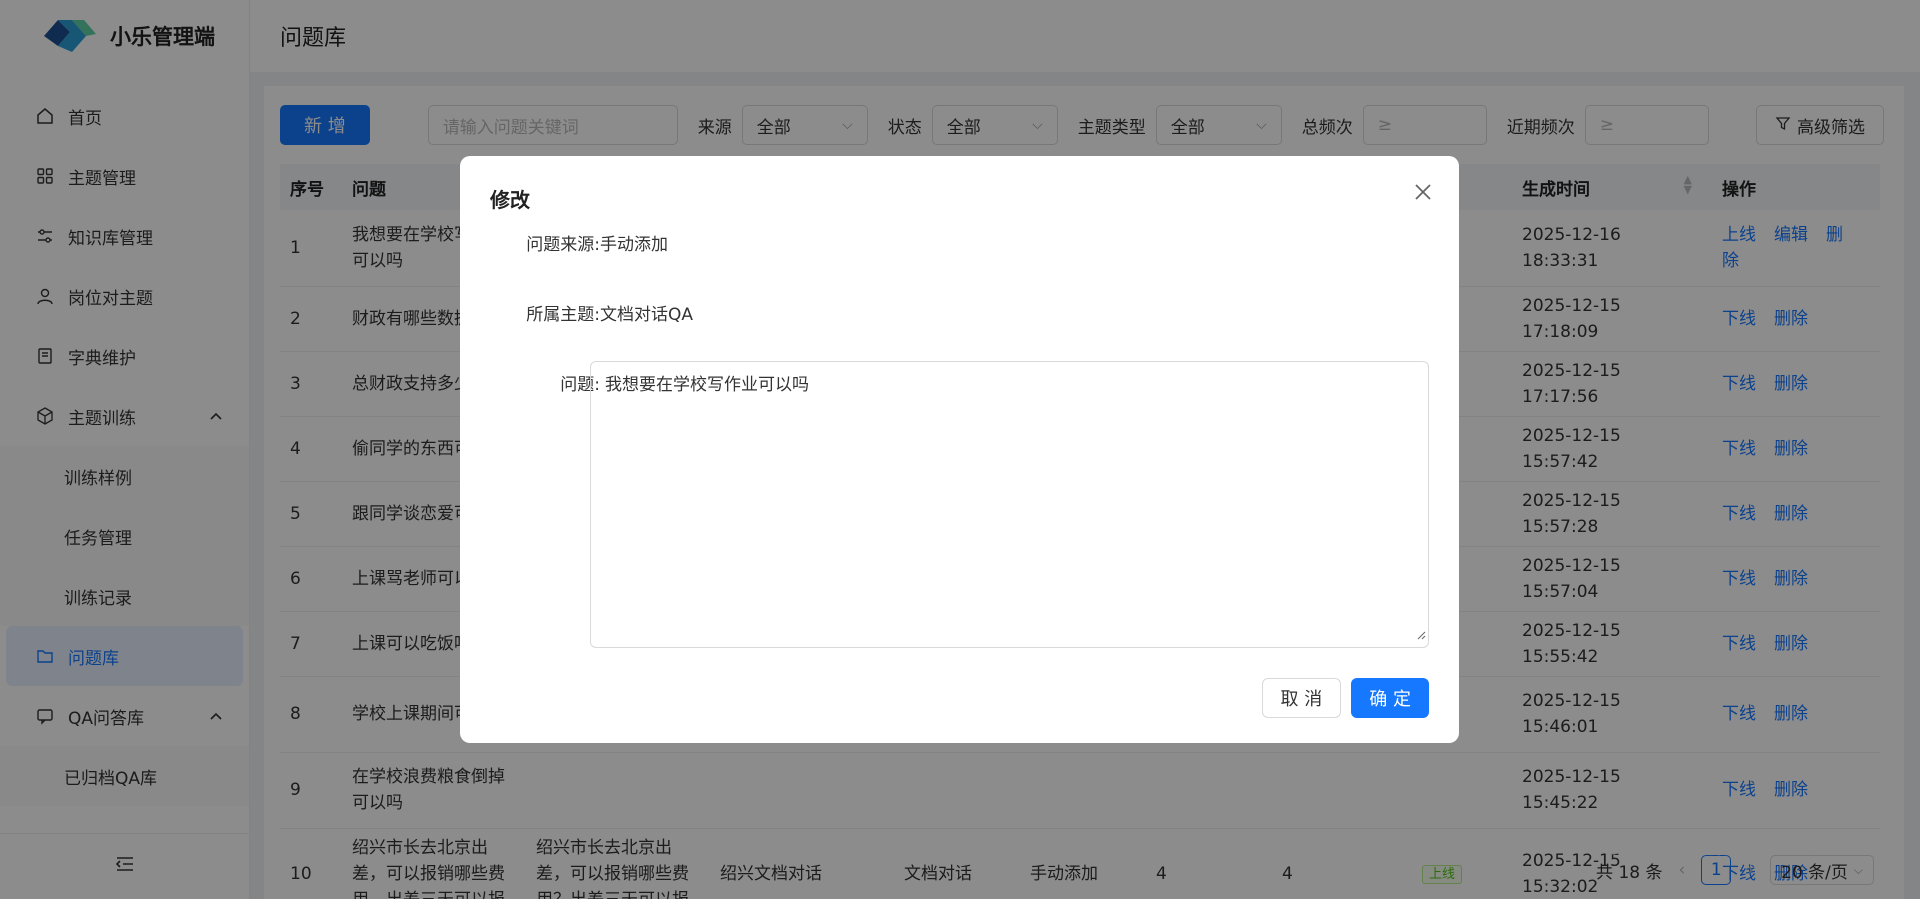  Describe the element at coordinates (647, 315) in the screenshot. I see `topic-value: 文档对话QA` at that location.